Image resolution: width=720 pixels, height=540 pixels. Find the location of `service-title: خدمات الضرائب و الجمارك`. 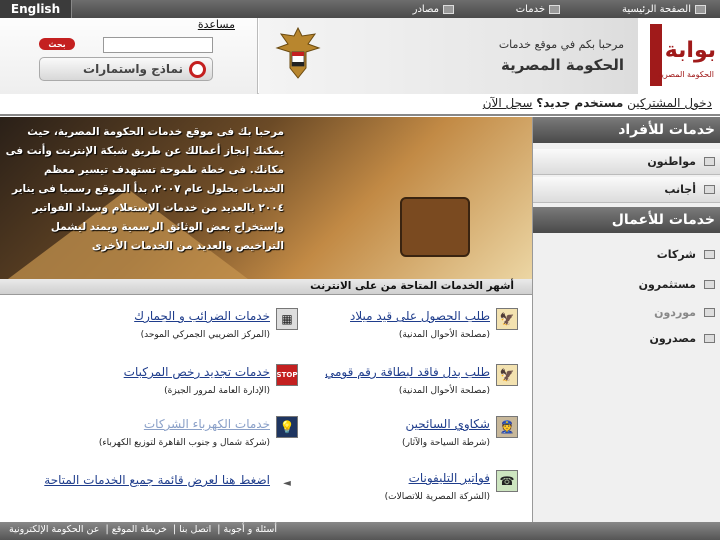

service-title: خدمات الضرائب و الجمارك is located at coordinates (202, 316).